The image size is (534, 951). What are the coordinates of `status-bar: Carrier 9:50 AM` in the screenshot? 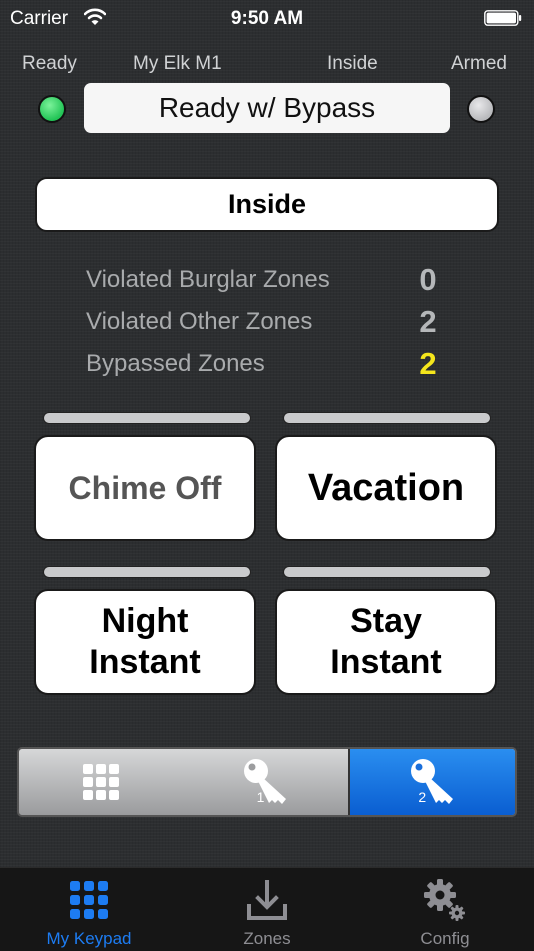 It's located at (267, 19).